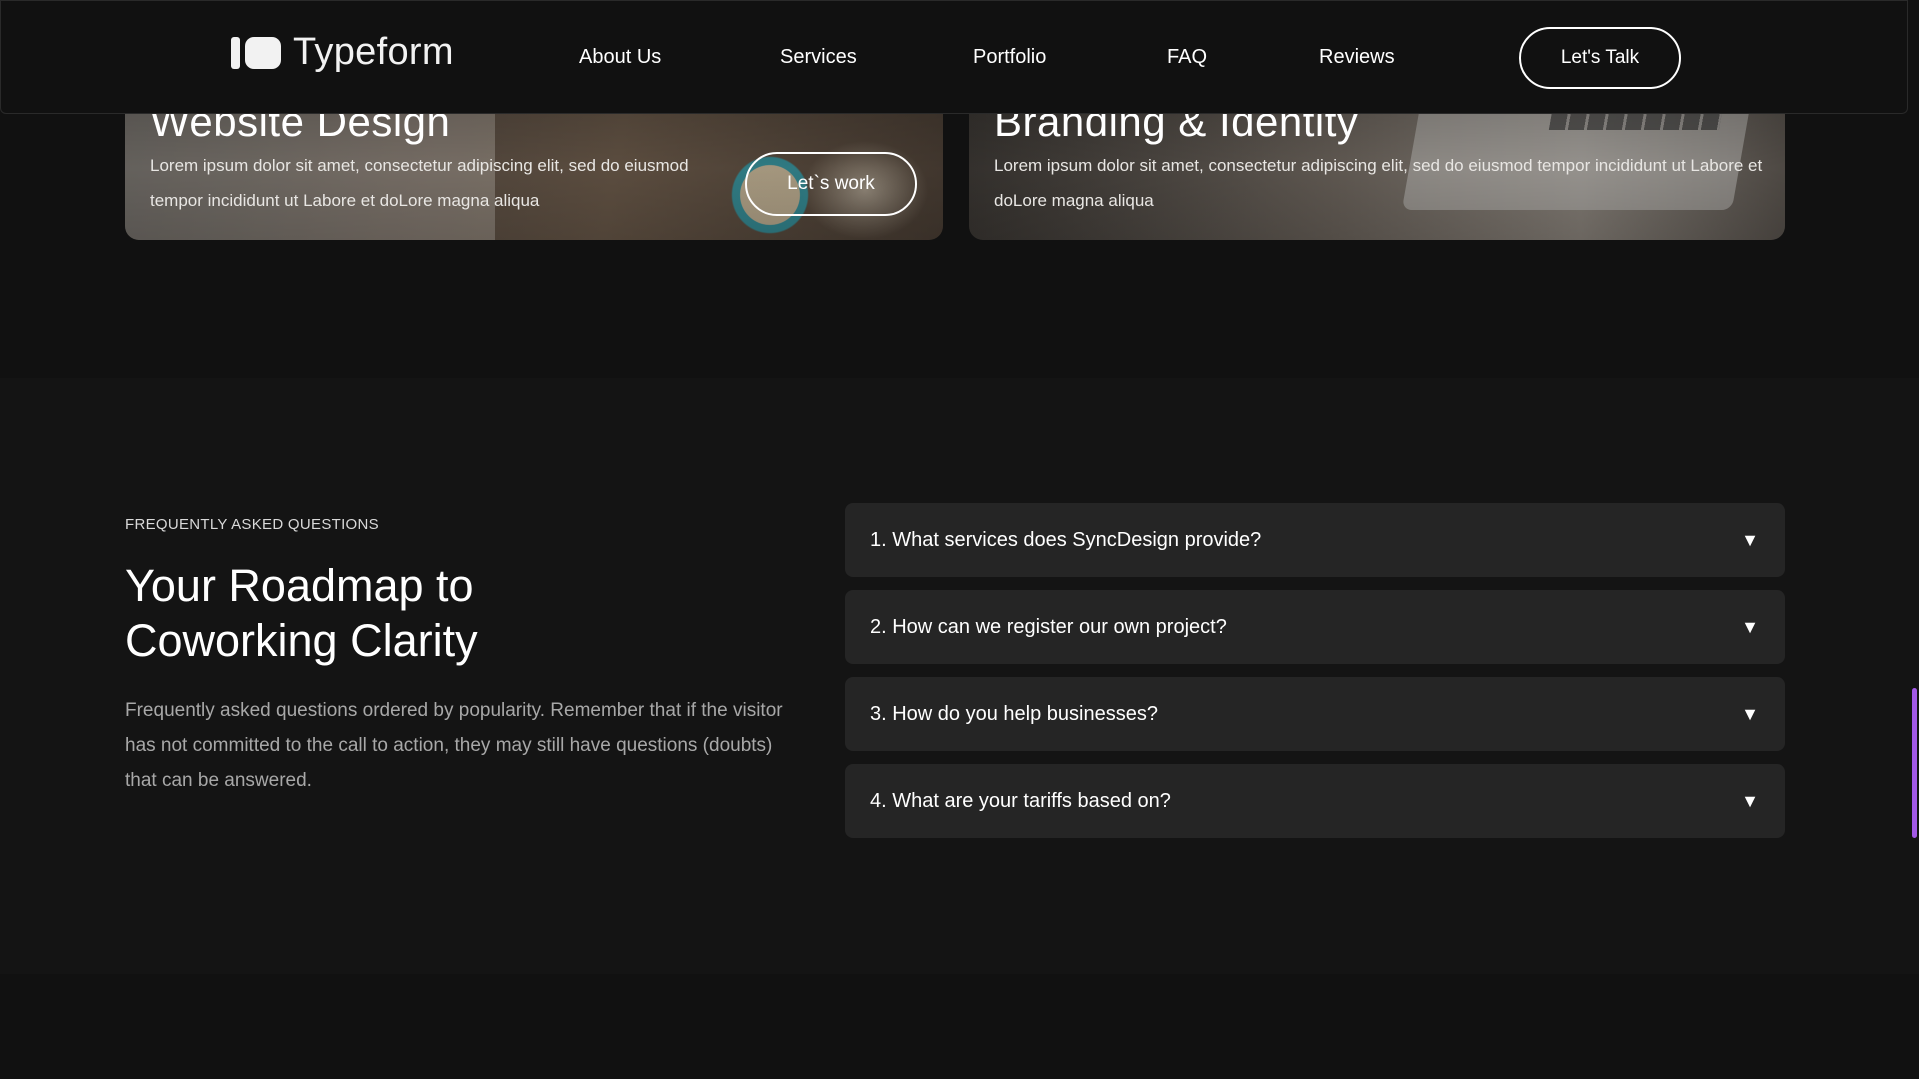 Image resolution: width=1919 pixels, height=1079 pixels. What do you see at coordinates (818, 57) in the screenshot?
I see `nav-item-services: Services` at bounding box center [818, 57].